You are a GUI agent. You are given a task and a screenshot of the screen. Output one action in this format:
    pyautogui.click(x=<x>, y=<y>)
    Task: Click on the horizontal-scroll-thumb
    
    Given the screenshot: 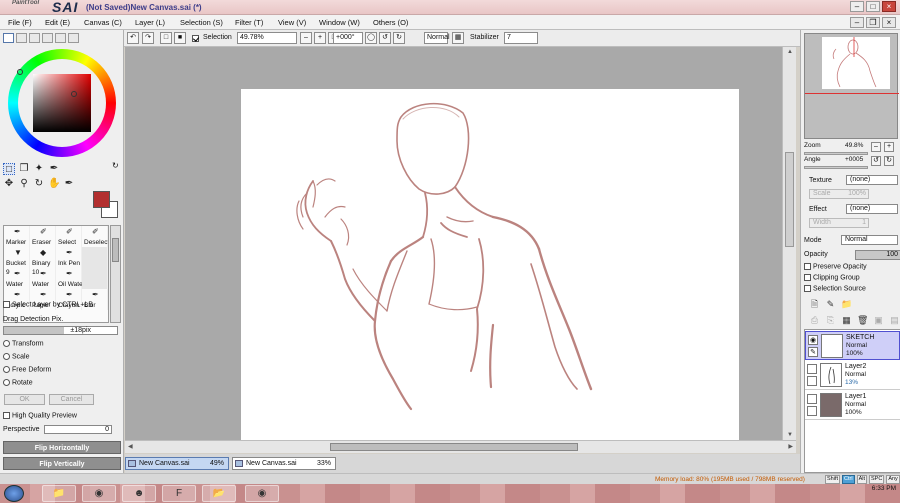 What is the action you would take?
    pyautogui.click(x=454, y=447)
    